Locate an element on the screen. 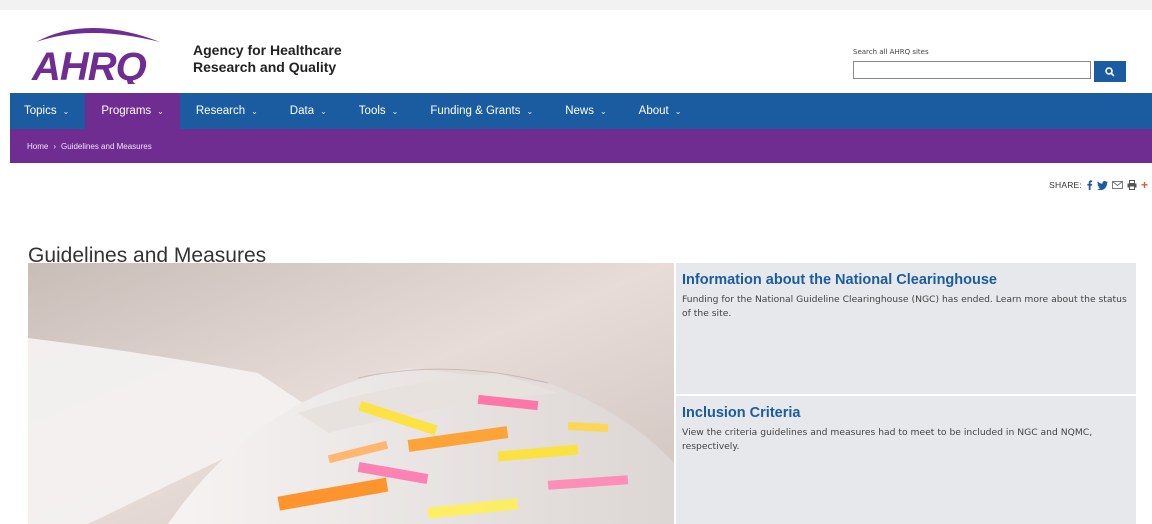 This screenshot has width=1152, height=524. nav-label: Data is located at coordinates (302, 111).